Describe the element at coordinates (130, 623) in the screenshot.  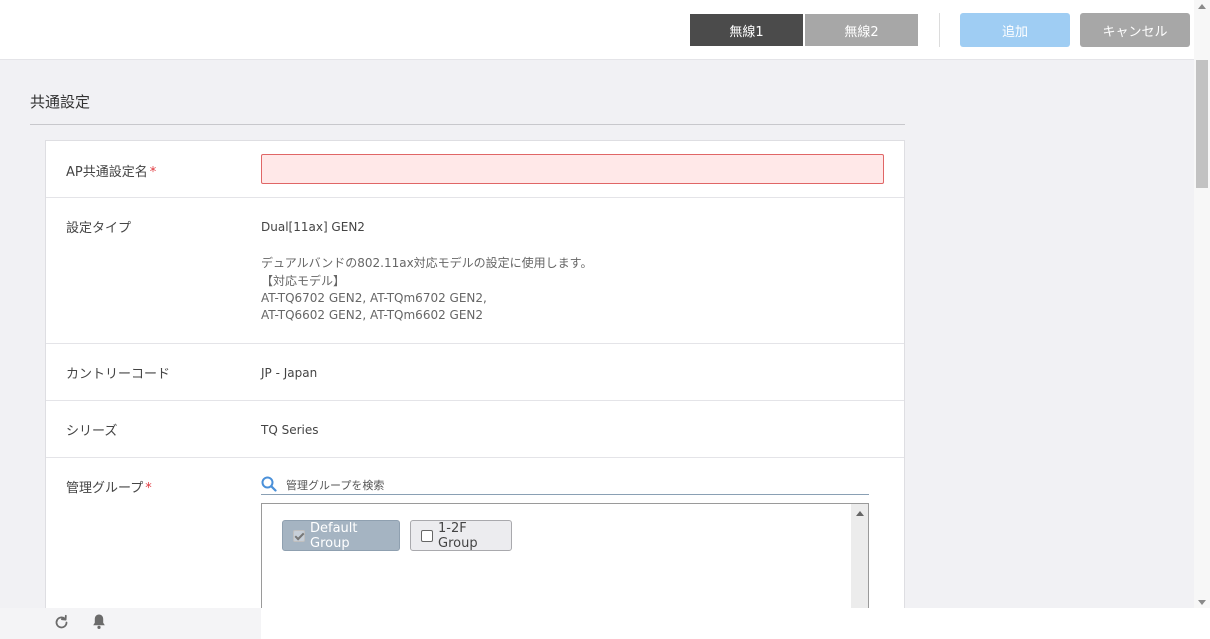
I see `bottom-bar-left` at that location.